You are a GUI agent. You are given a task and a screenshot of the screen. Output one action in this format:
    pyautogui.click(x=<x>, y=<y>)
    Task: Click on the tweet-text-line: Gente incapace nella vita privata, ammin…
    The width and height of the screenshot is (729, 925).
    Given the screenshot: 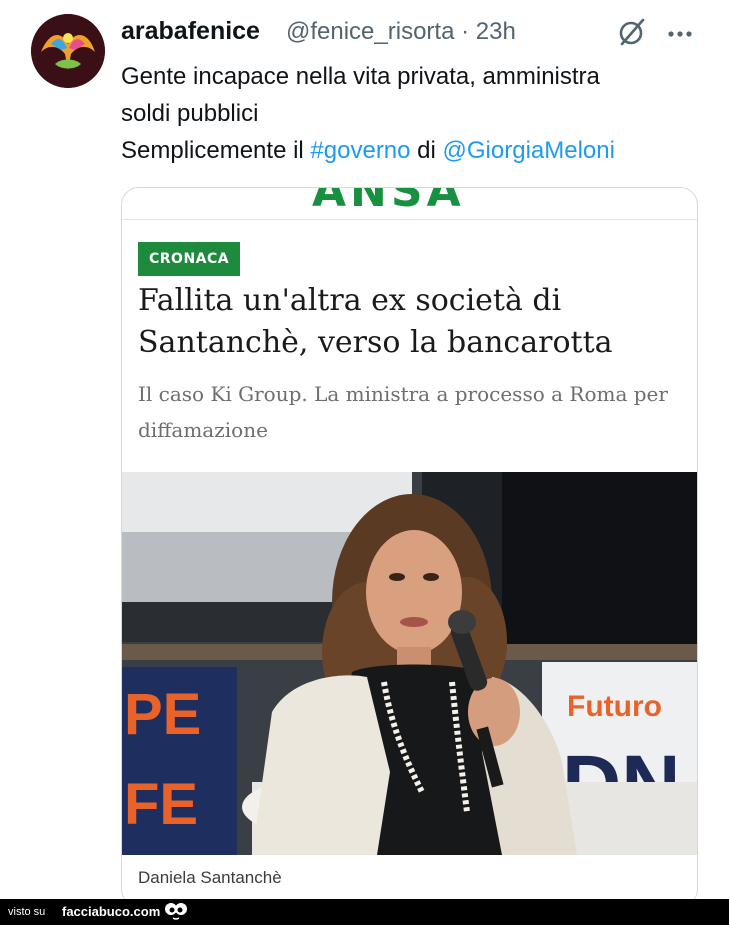 What is the action you would take?
    pyautogui.click(x=360, y=76)
    